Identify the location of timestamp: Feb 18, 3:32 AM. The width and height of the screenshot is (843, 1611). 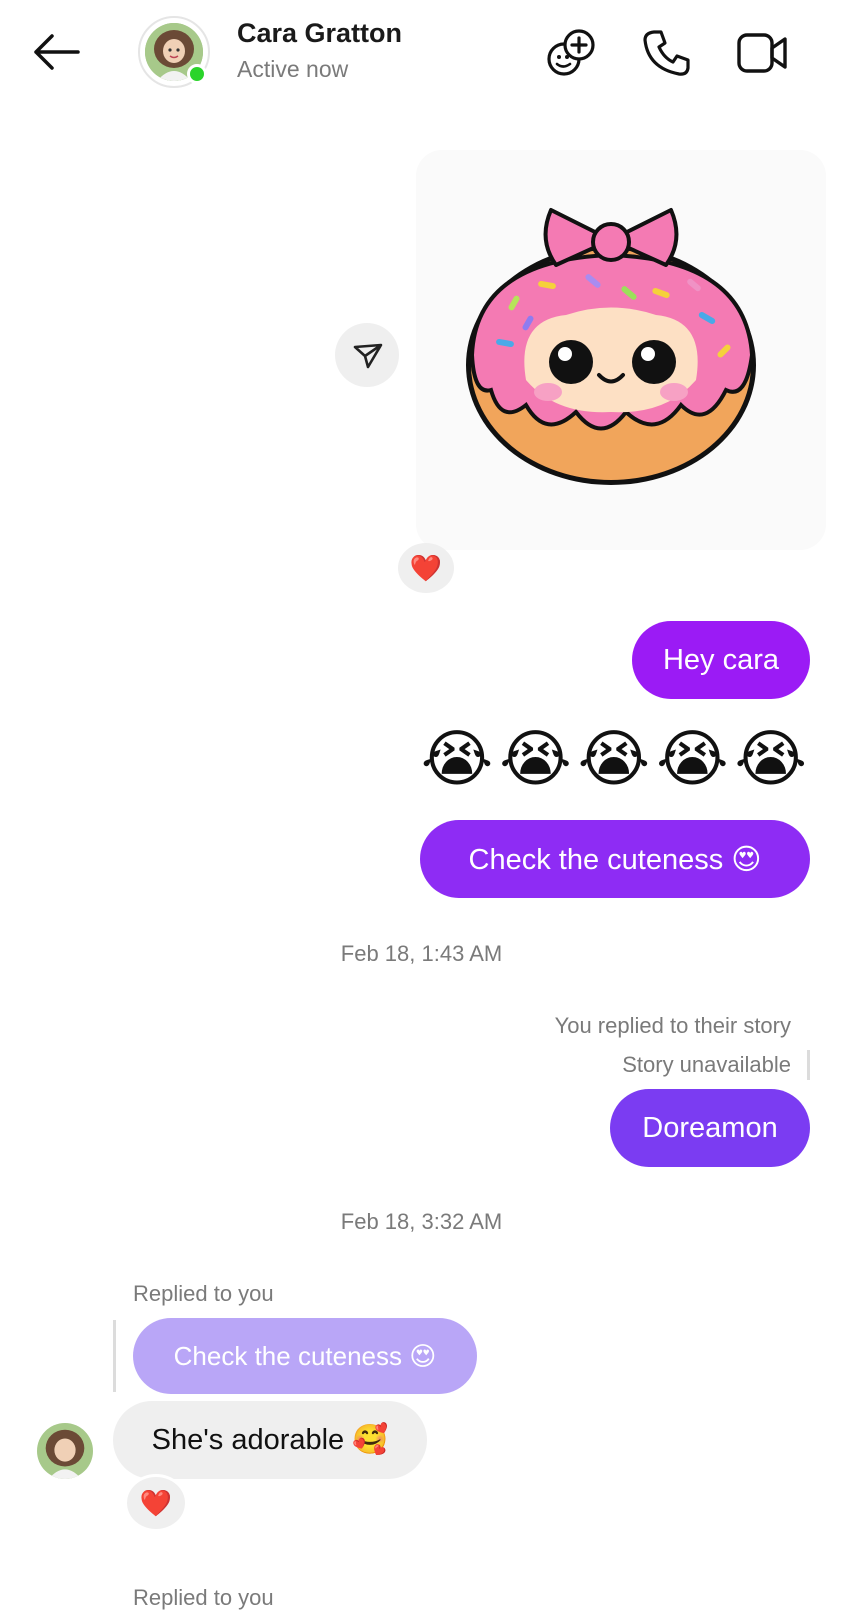
(421, 1221).